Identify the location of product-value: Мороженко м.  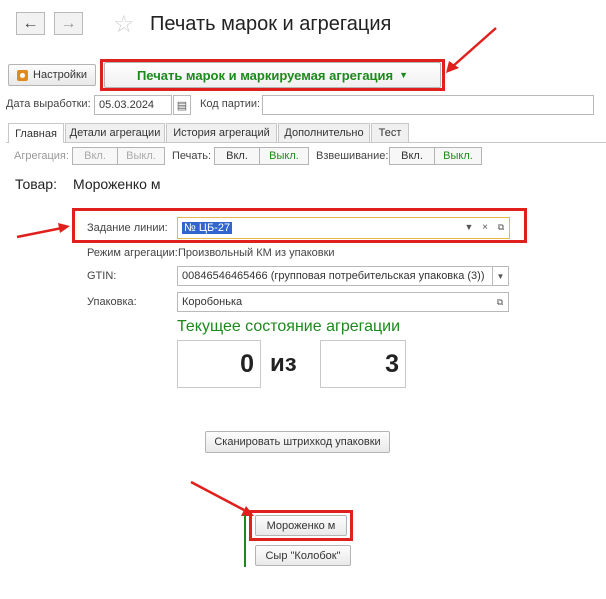
(117, 184).